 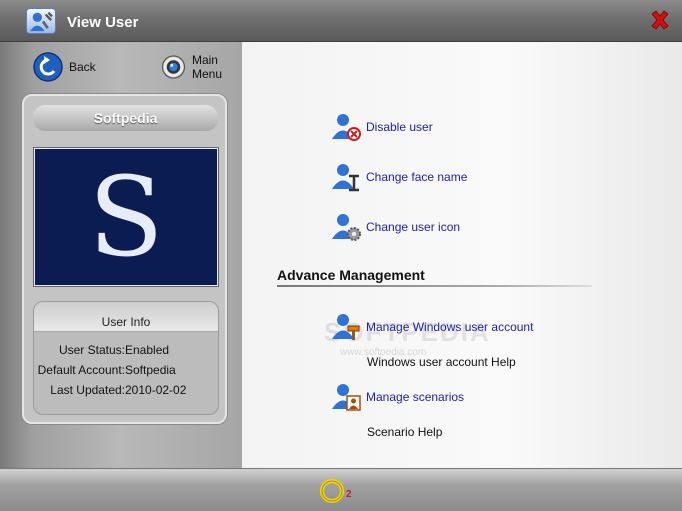 I want to click on user-name: Softpedia, so click(x=125, y=118).